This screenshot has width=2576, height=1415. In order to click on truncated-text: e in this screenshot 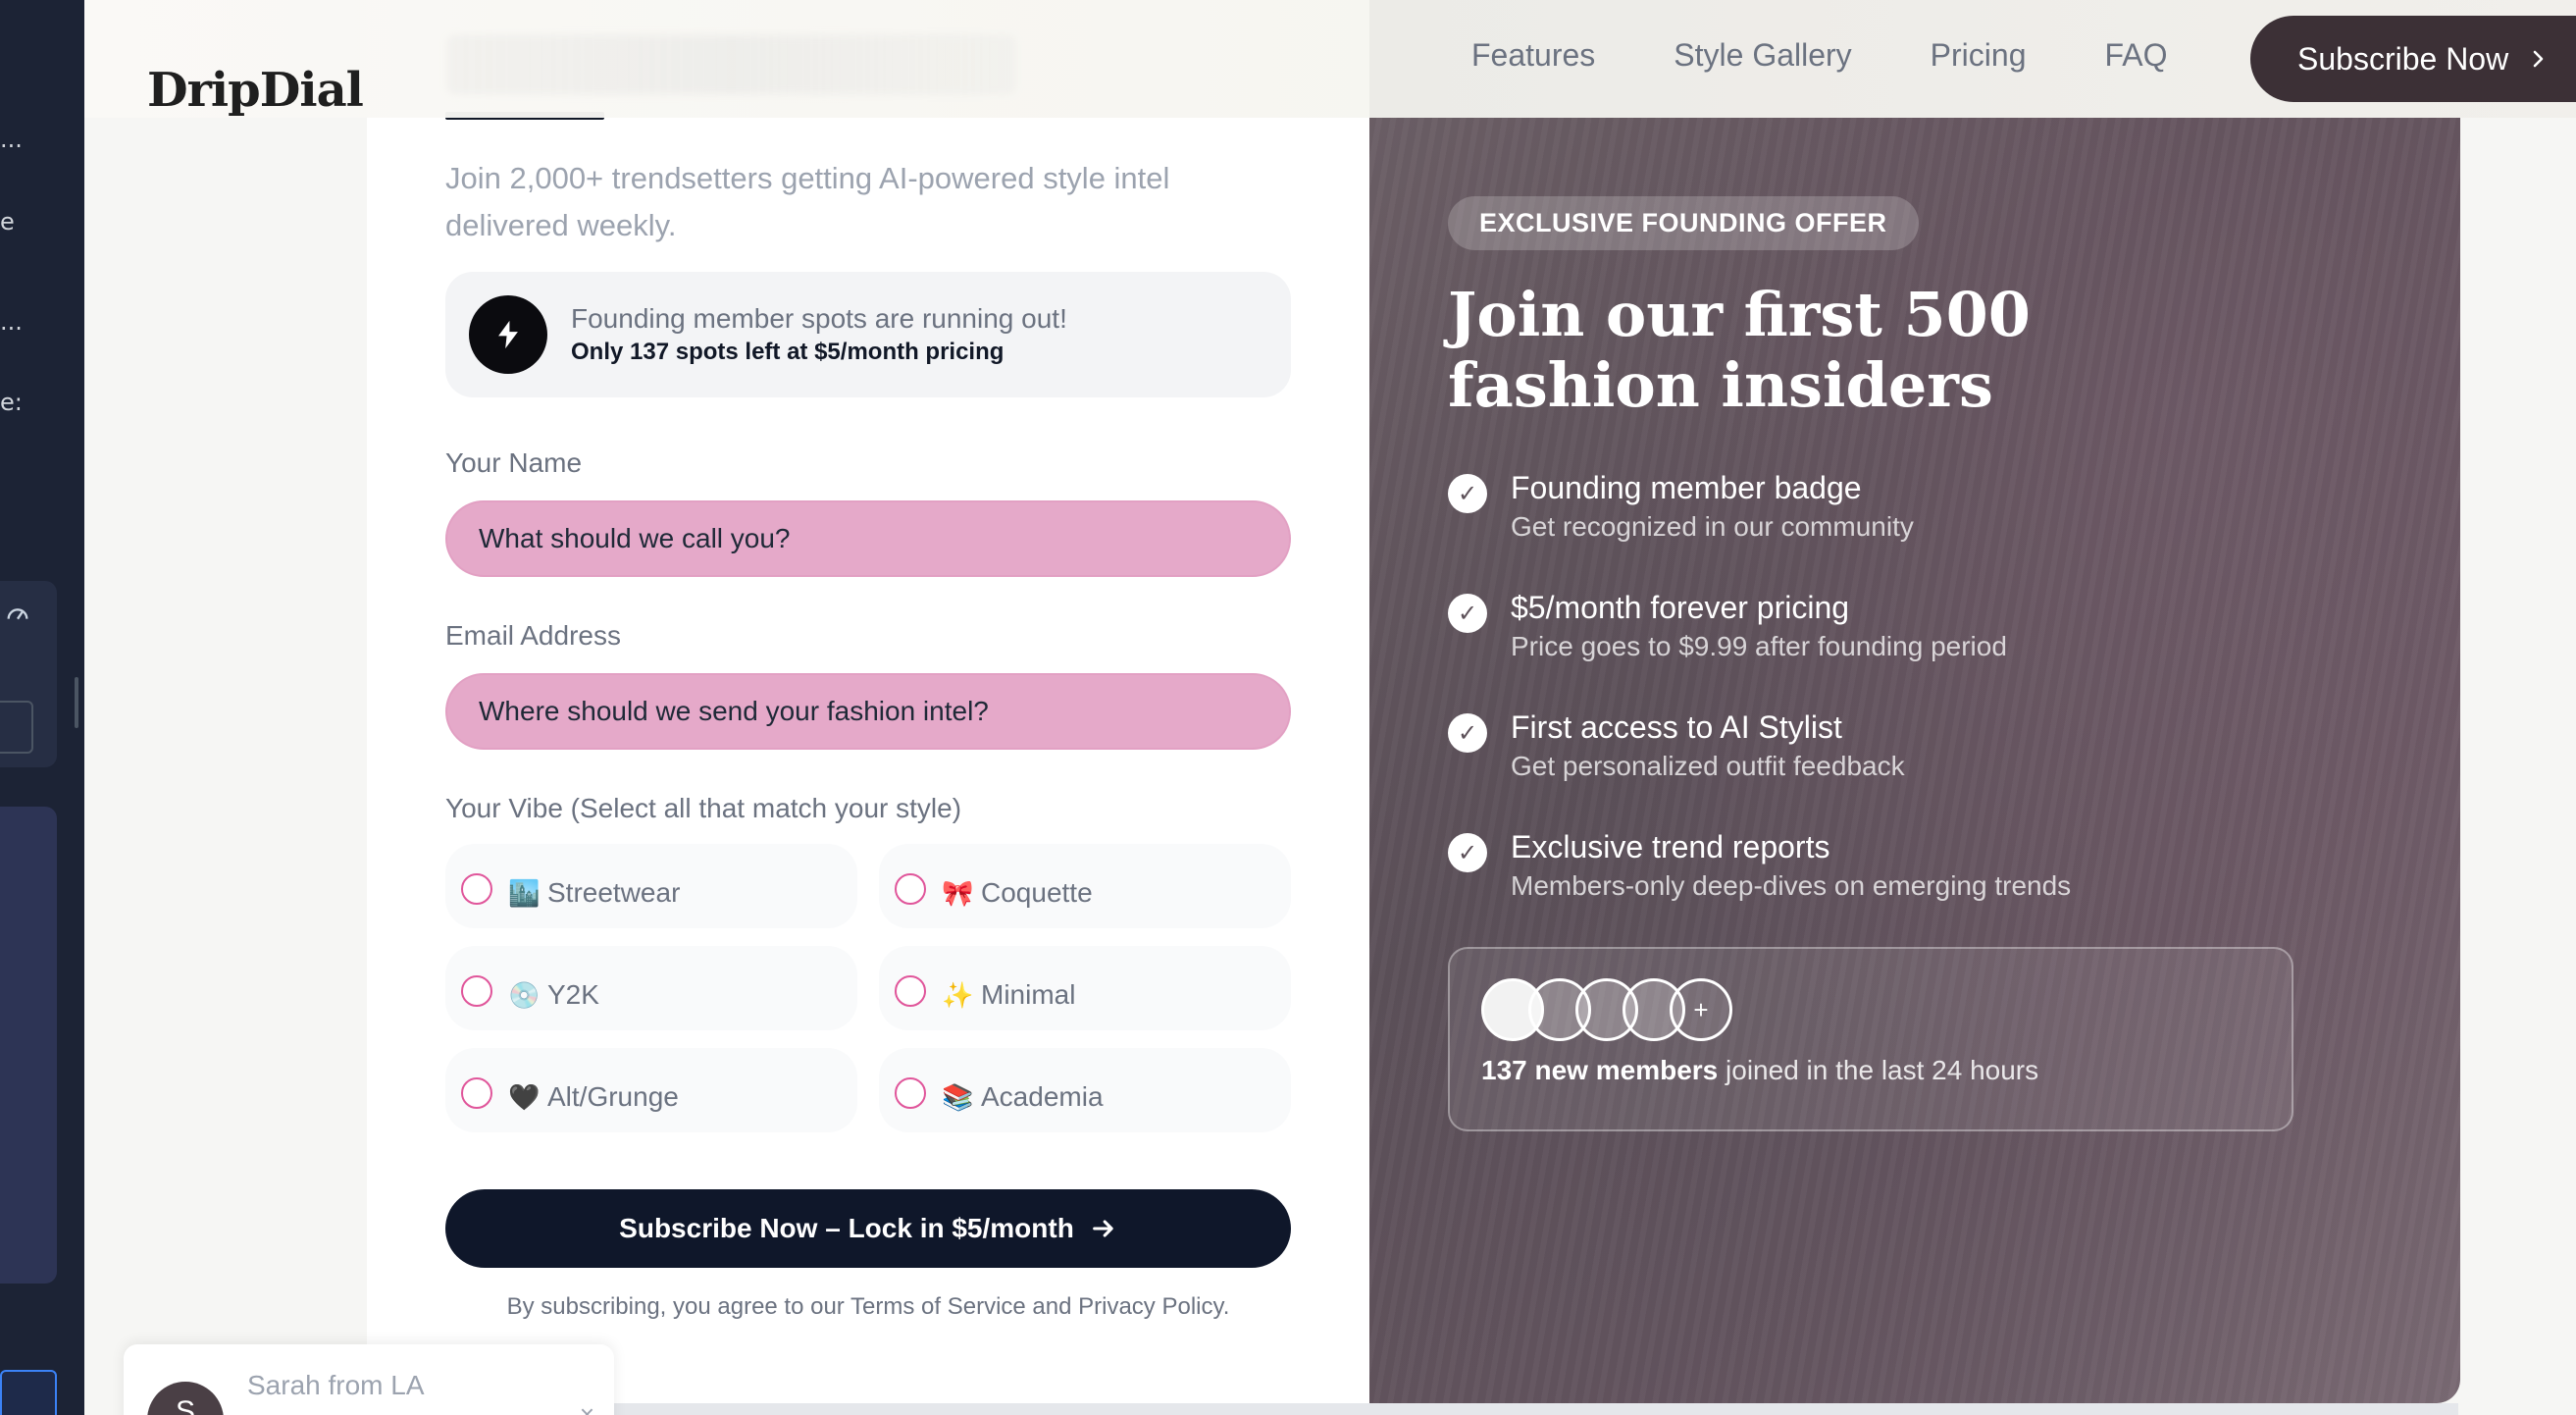, I will do `click(7, 222)`.